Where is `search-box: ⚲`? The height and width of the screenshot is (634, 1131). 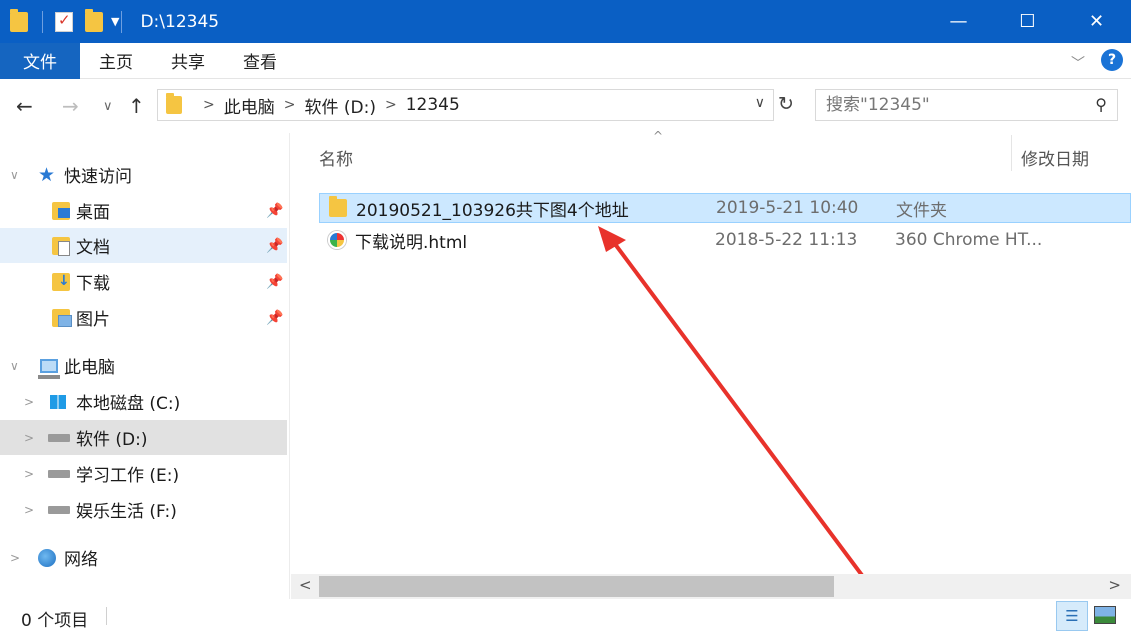 search-box: ⚲ is located at coordinates (966, 105).